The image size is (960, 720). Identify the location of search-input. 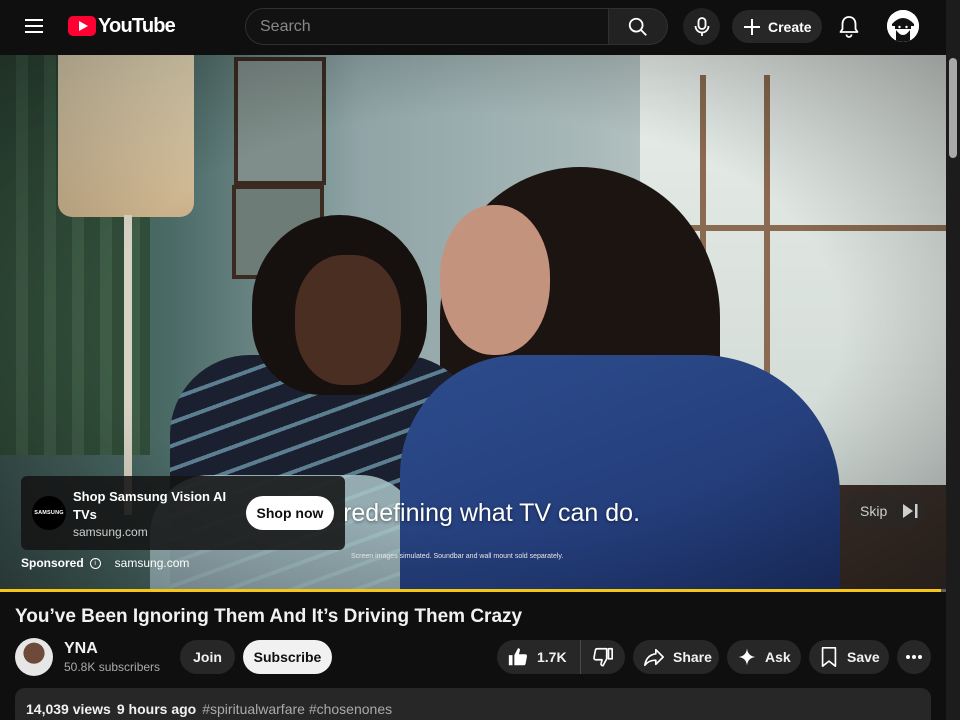
(426, 26).